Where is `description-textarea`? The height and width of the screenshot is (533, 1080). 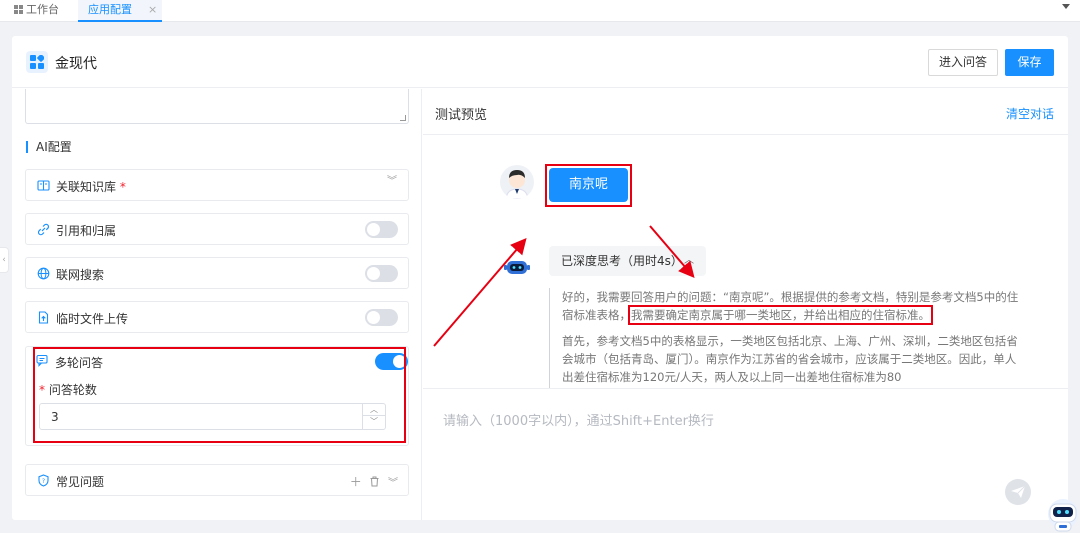 description-textarea is located at coordinates (217, 106).